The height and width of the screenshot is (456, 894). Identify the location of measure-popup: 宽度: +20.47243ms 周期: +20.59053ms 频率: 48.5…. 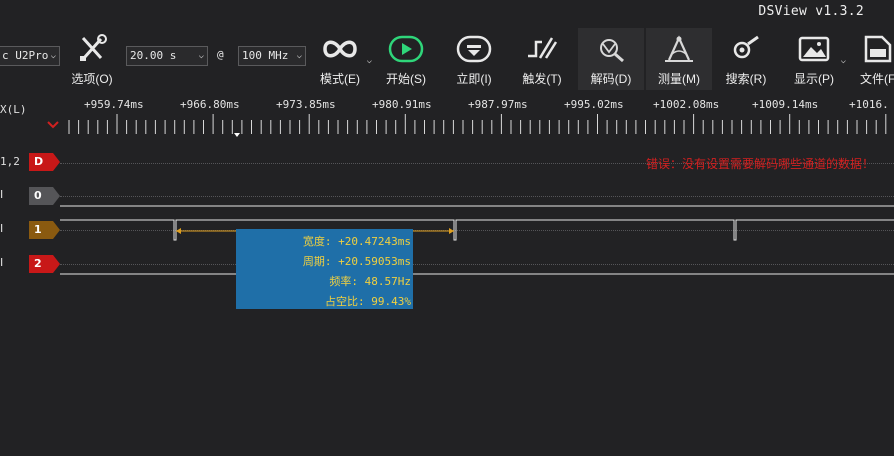
(324, 269).